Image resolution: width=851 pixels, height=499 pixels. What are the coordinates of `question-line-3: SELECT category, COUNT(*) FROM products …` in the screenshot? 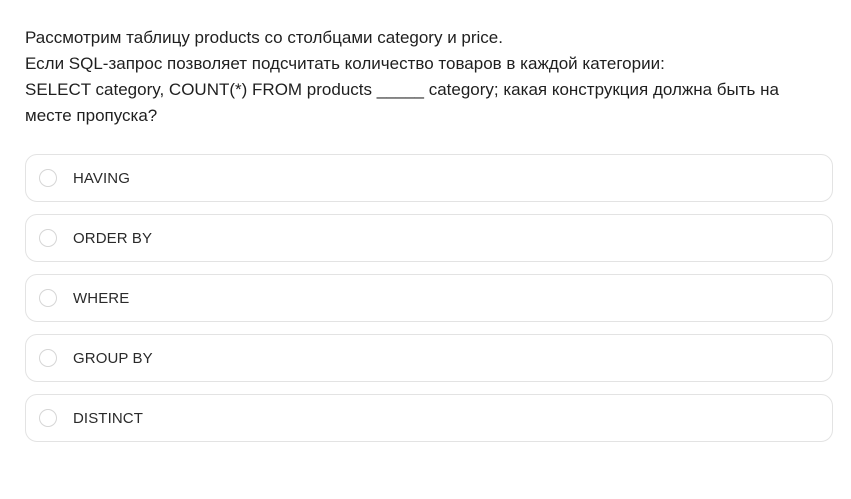 It's located at (402, 89).